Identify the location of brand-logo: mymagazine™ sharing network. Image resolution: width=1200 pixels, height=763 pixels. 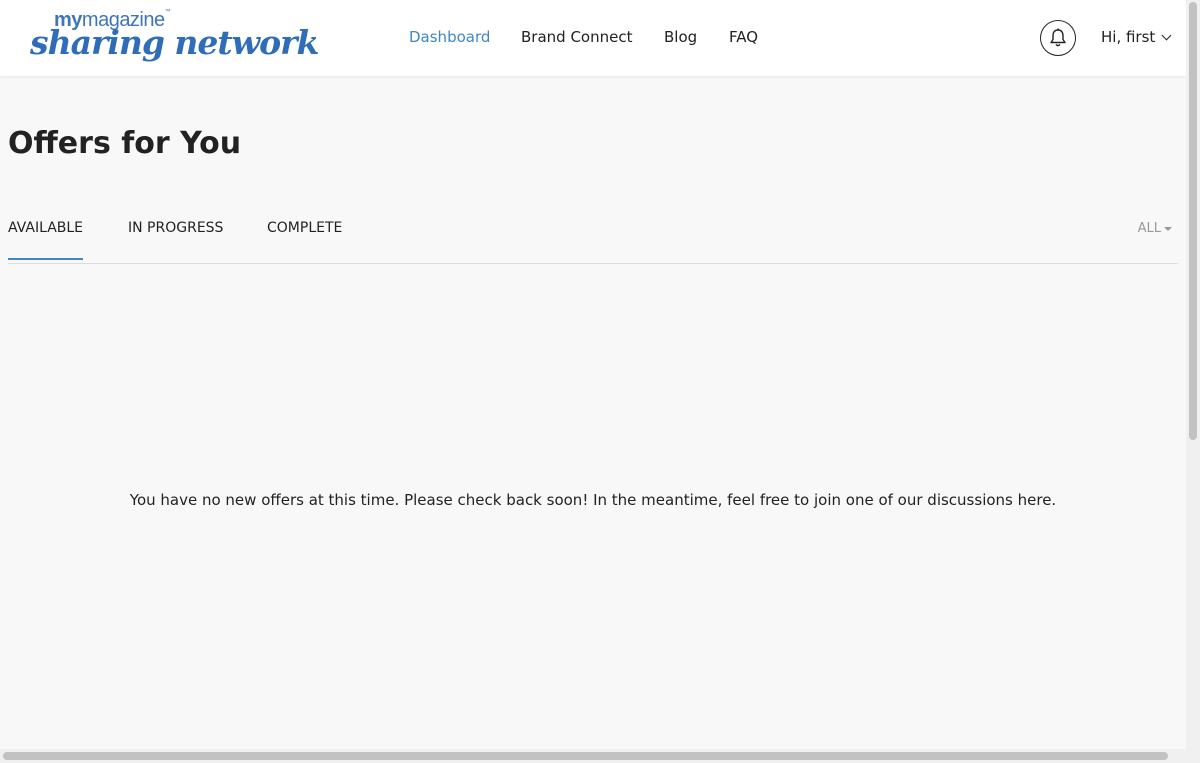
(174, 38).